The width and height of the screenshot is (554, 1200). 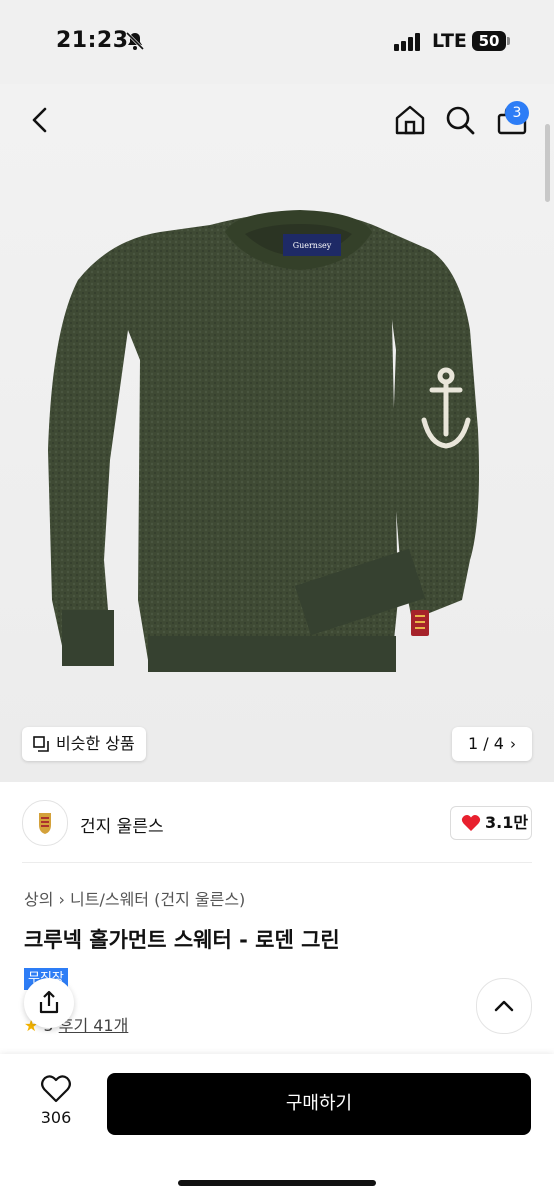 I want to click on product-title: 크루넥 홀가먼트 스웨터 - 로덴 그린, so click(x=182, y=940).